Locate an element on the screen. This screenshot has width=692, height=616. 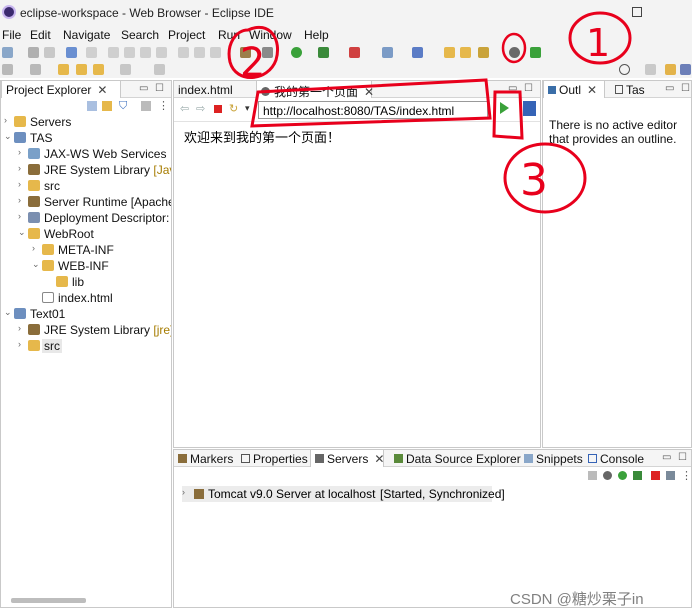
search-tool-icon is located at coordinates (483, 52).